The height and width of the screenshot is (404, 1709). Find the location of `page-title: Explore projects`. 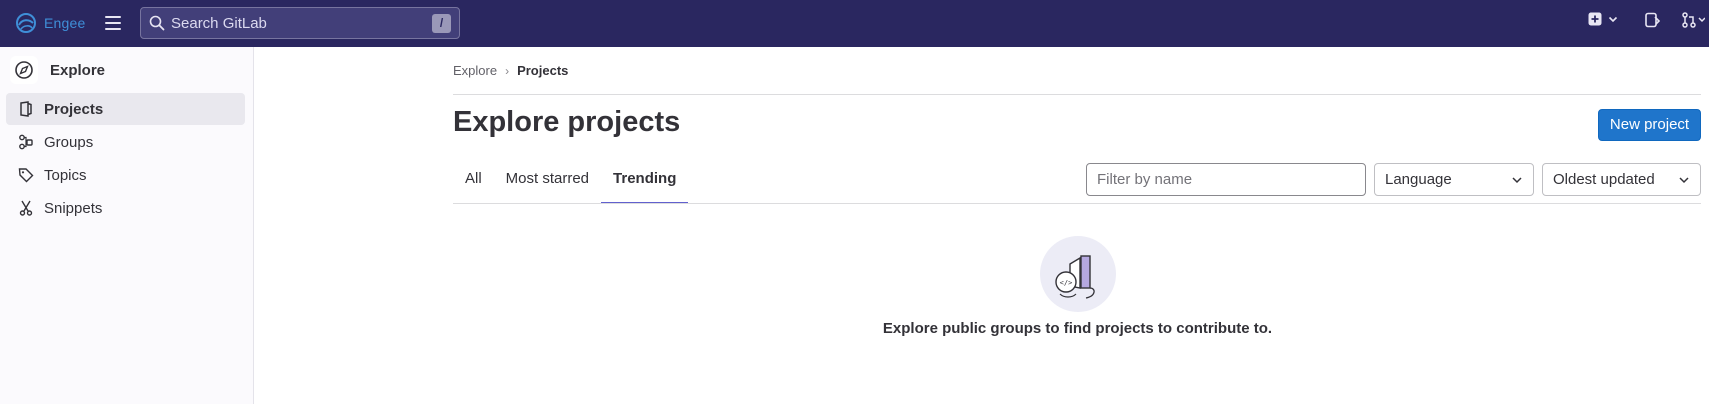

page-title: Explore projects is located at coordinates (567, 122).